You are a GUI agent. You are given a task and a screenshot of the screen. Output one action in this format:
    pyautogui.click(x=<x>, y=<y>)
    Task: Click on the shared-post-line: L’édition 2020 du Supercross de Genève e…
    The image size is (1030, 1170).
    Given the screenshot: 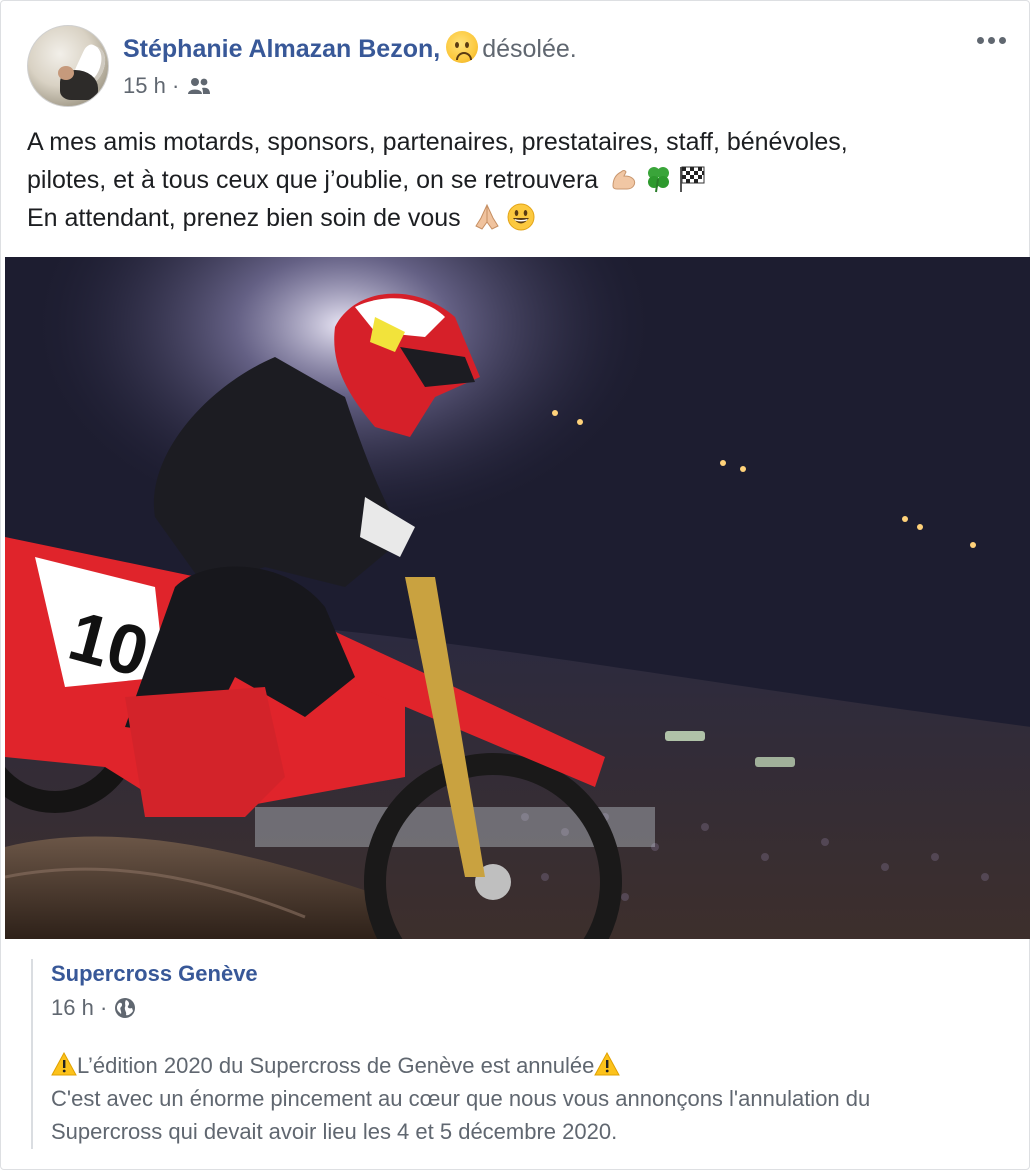 What is the action you would take?
    pyautogui.click(x=528, y=1065)
    